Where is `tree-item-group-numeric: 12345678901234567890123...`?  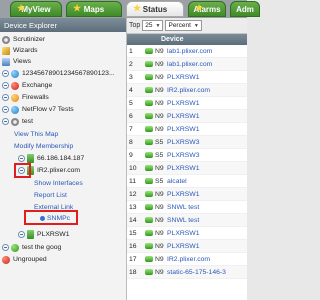 tree-item-group-numeric: 12345678901234567890123... is located at coordinates (58, 73).